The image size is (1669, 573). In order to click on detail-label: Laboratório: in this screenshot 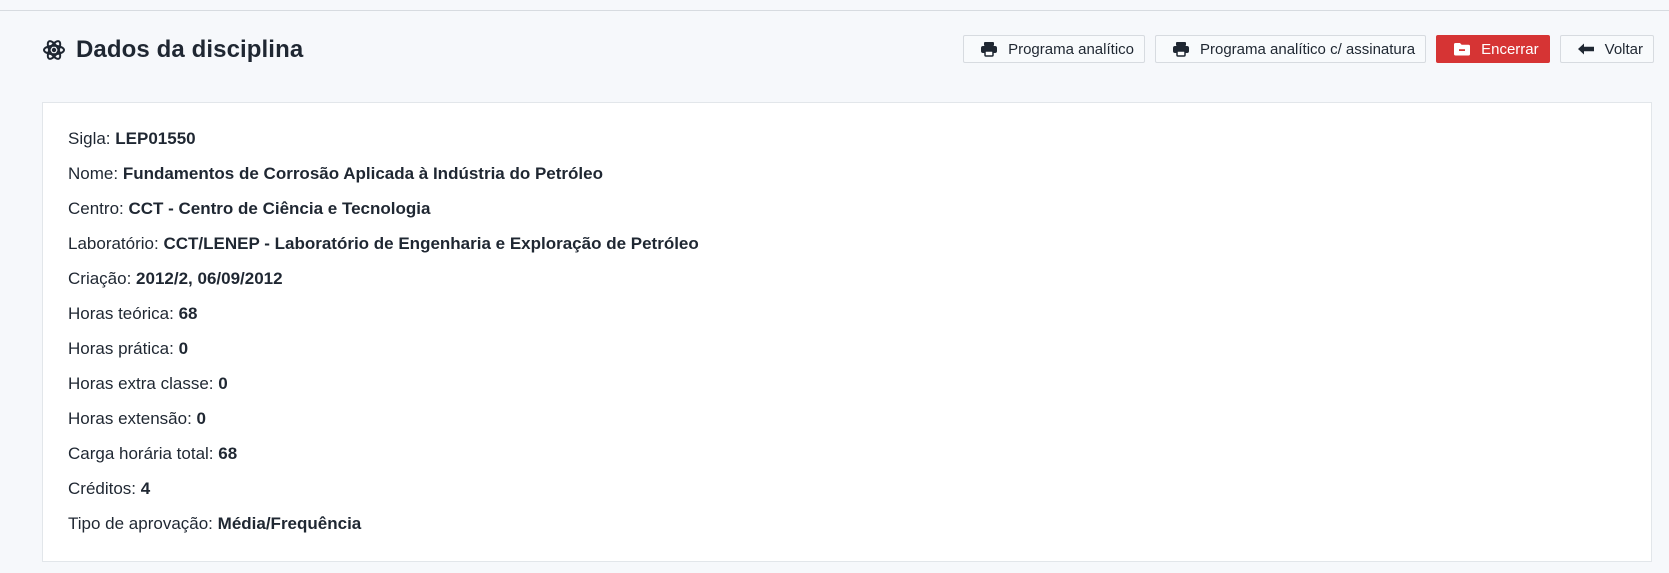, I will do `click(113, 243)`.